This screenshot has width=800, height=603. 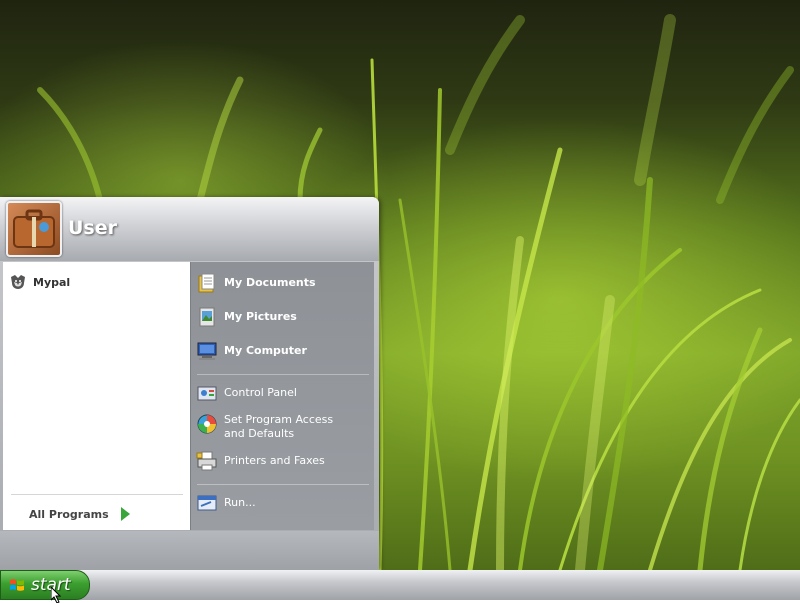 I want to click on program-label: Mypal, so click(x=52, y=282).